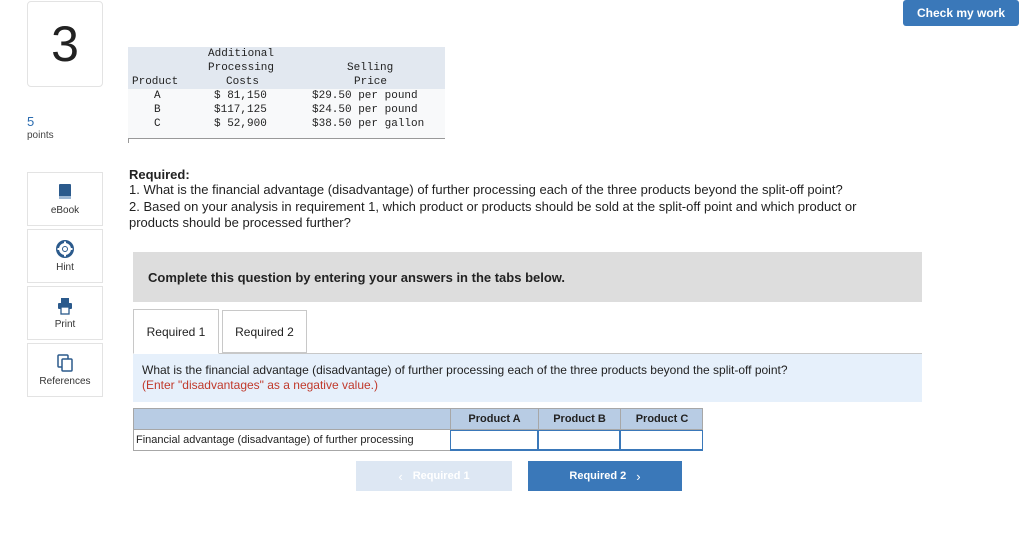  I want to click on table-divider, so click(286, 138).